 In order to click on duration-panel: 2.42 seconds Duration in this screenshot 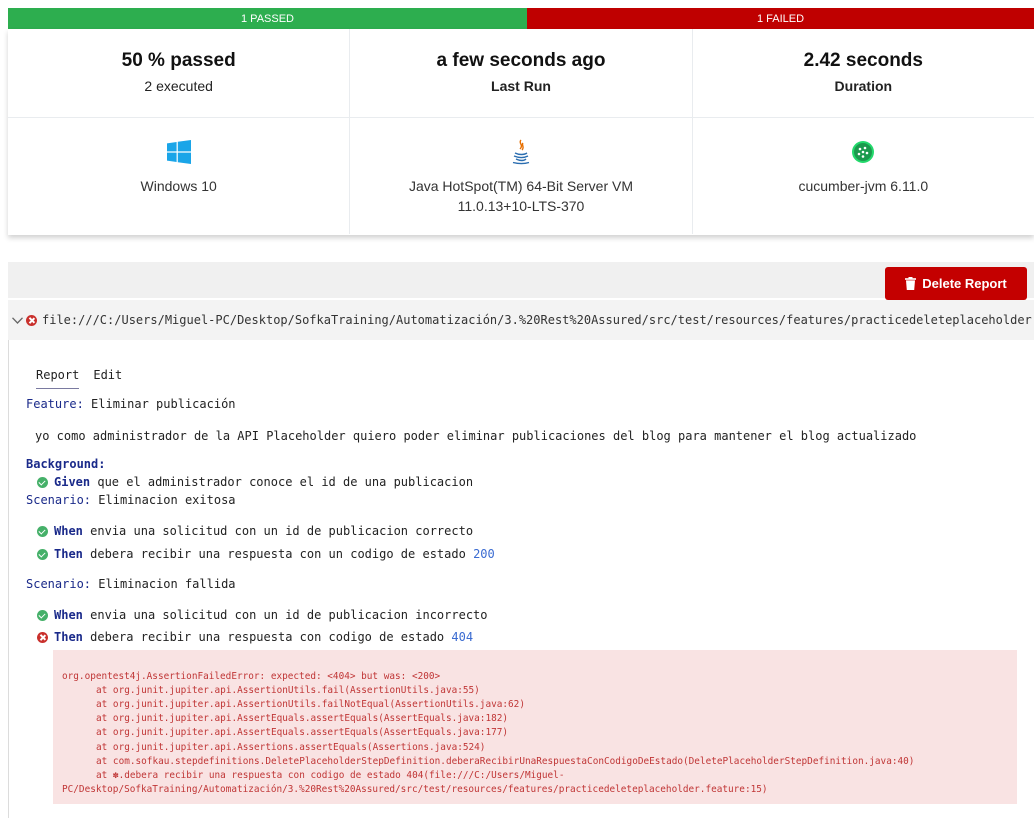, I will do `click(863, 73)`.